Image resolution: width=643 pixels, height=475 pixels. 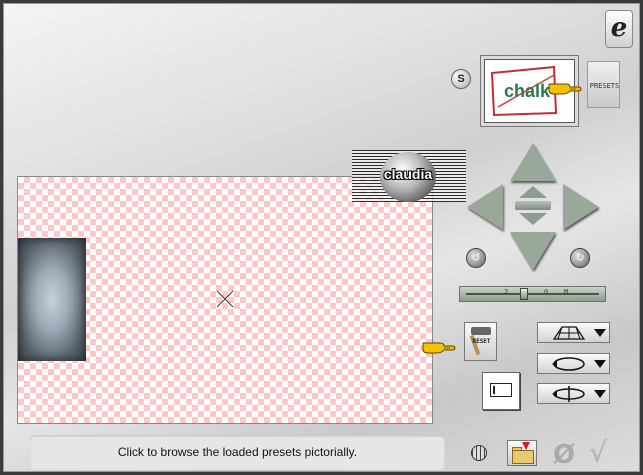 I want to click on reset-button: RESET, so click(x=480, y=341).